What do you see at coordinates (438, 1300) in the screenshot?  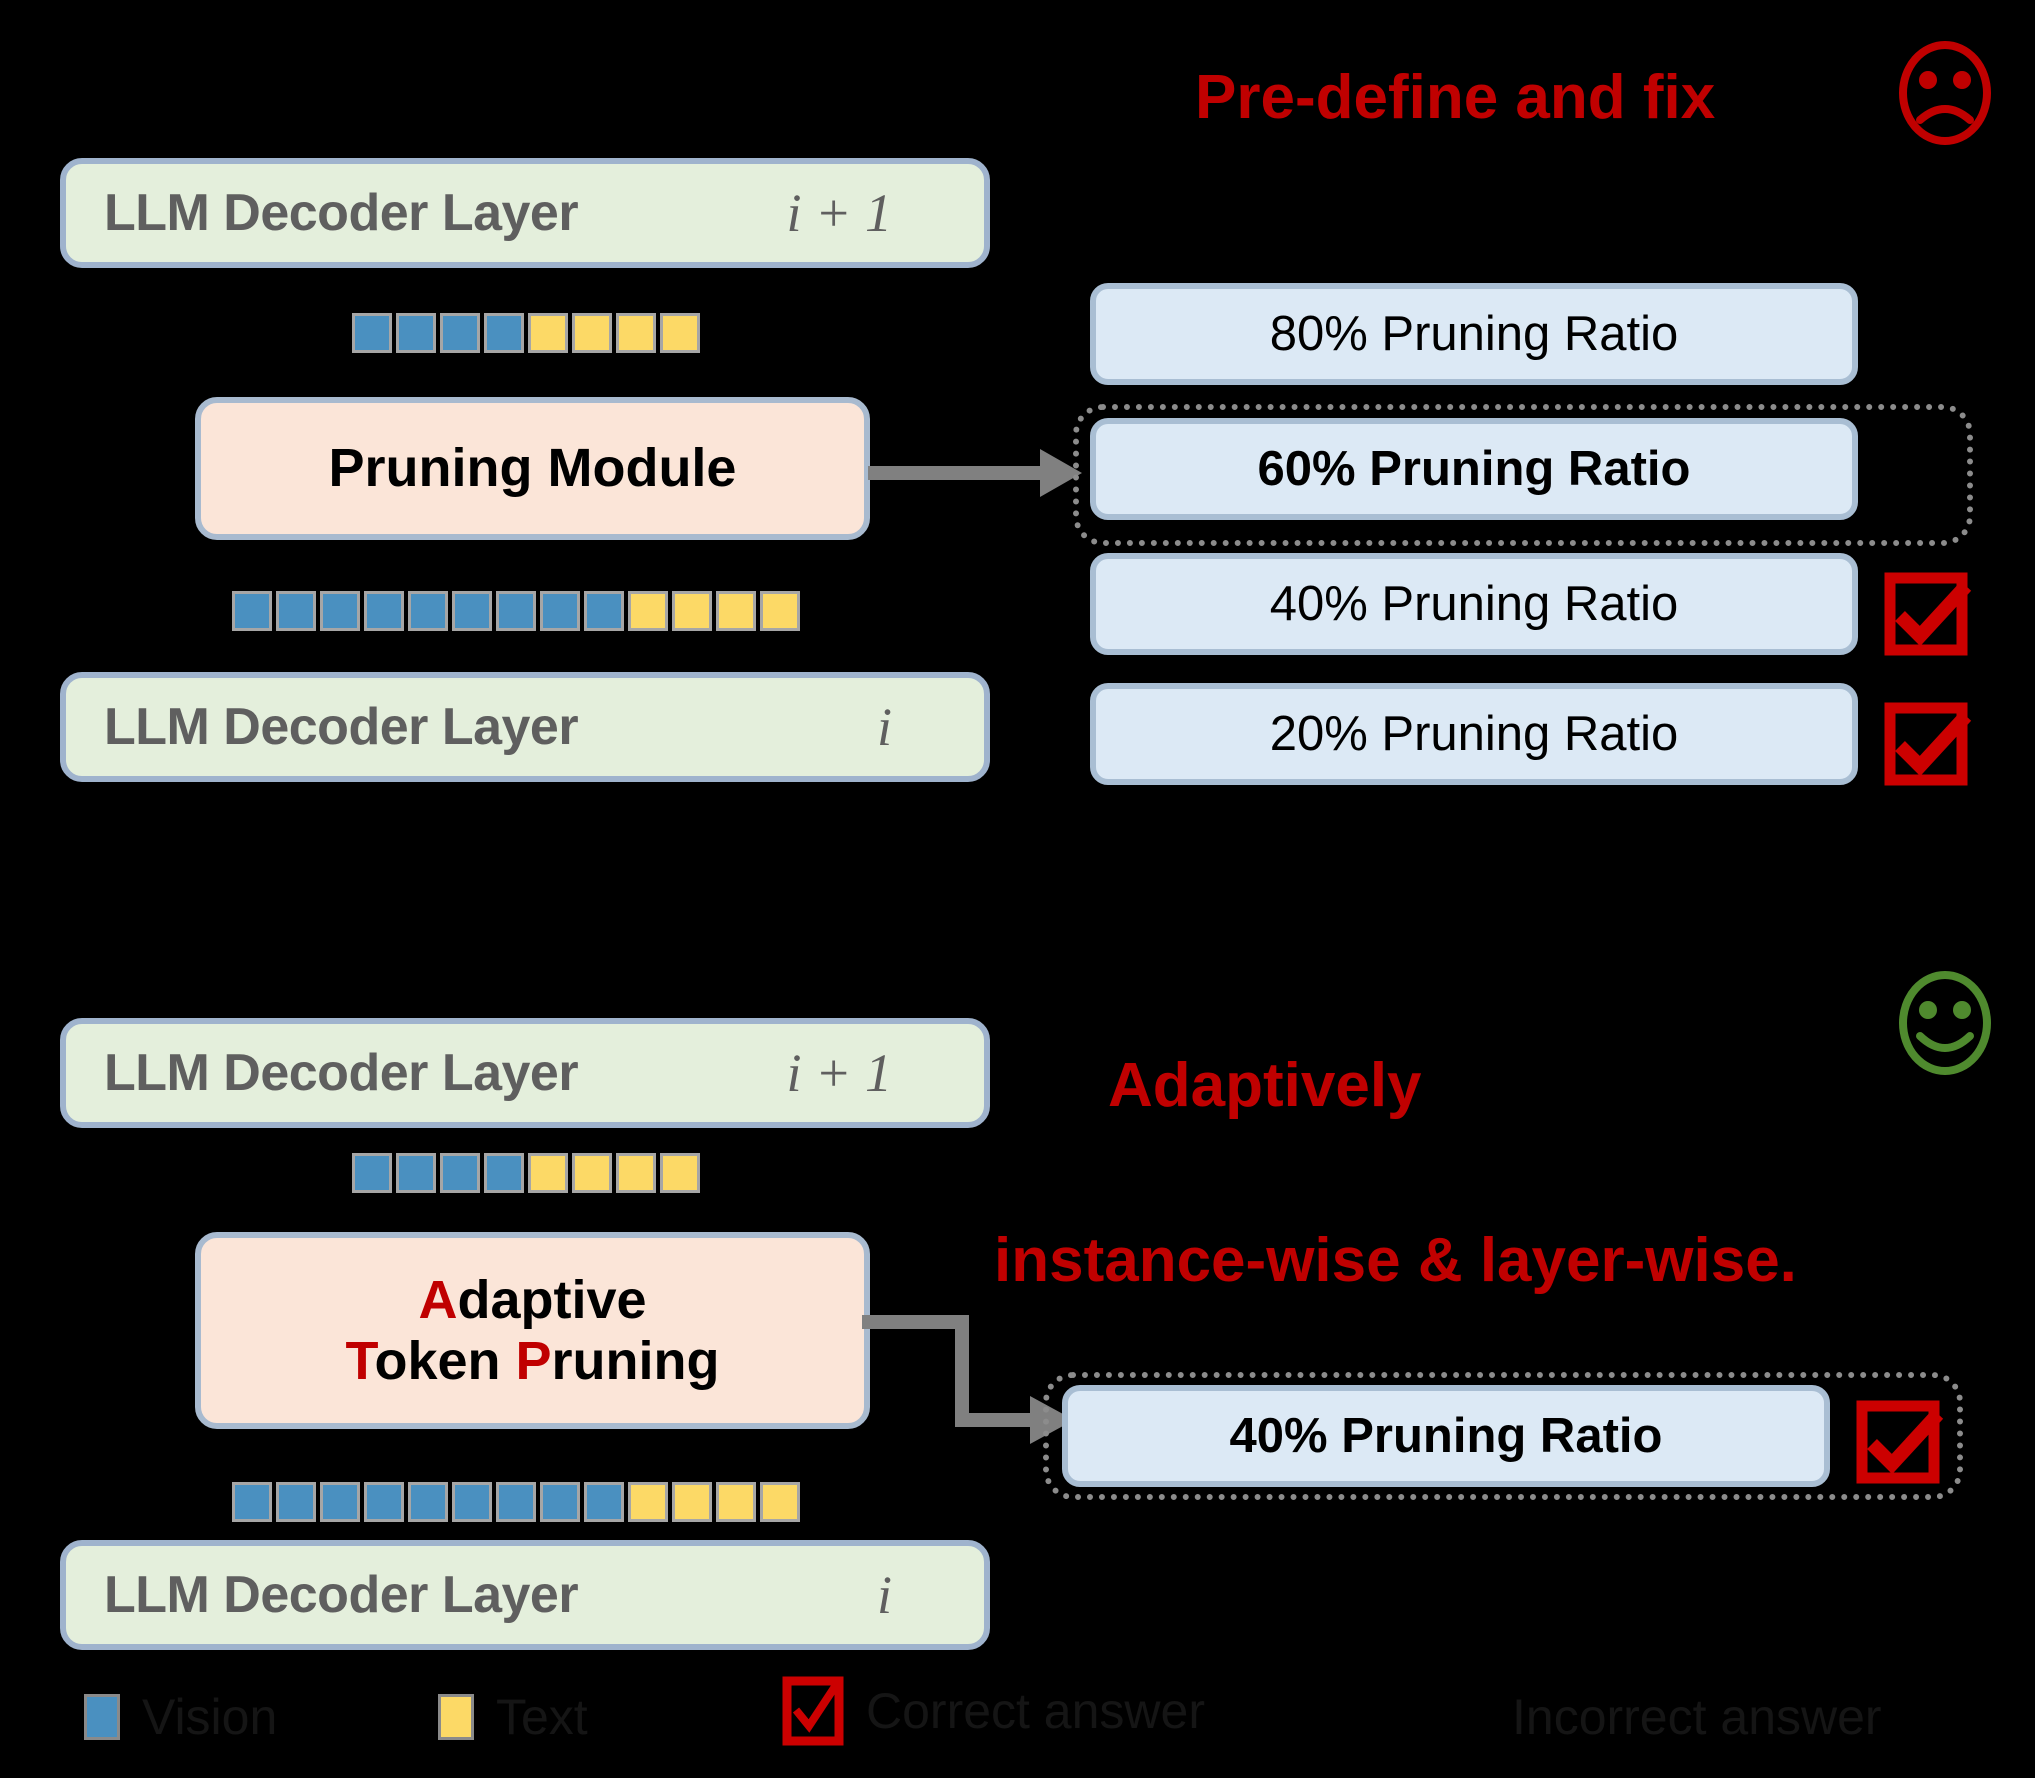 I see `highlight-letter-a: A` at bounding box center [438, 1300].